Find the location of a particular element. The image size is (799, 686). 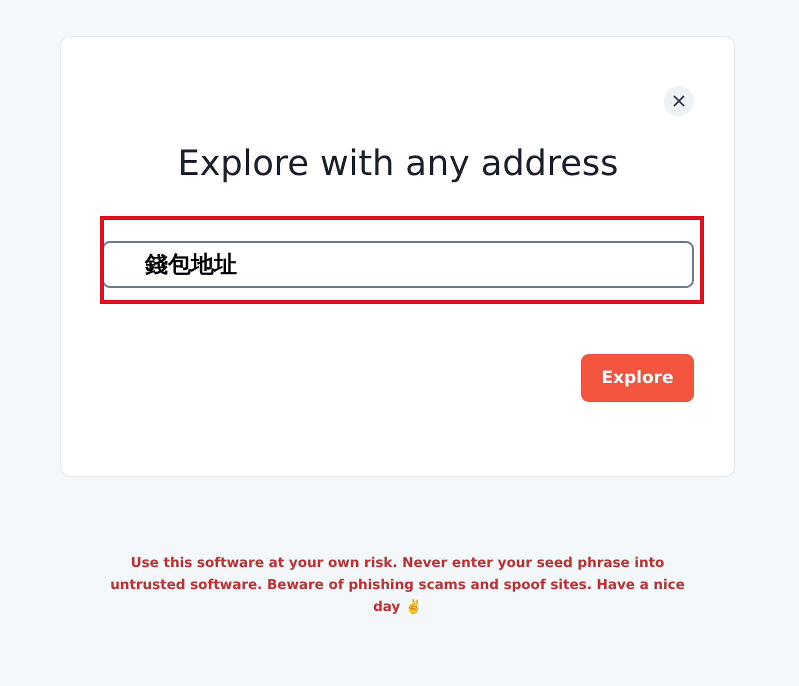

close-button is located at coordinates (679, 101).